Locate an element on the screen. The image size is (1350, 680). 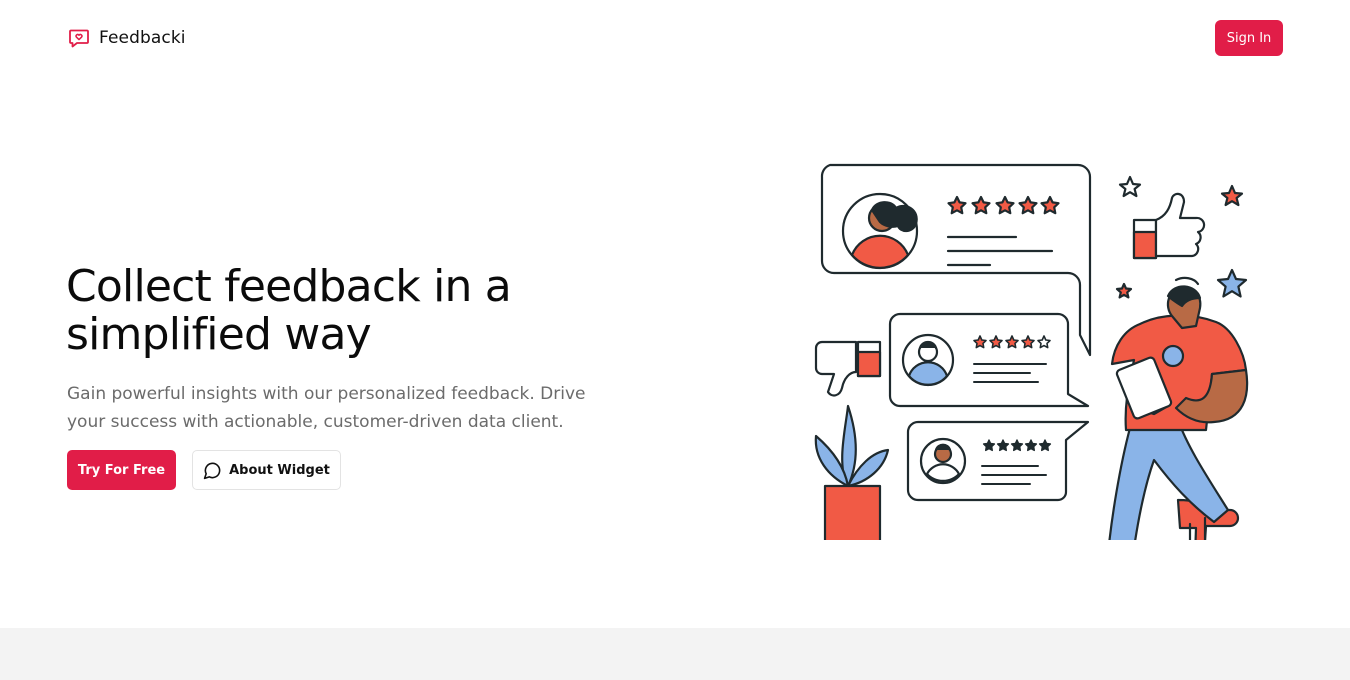
brand-logo-link: Feedbacki is located at coordinates (126, 38).